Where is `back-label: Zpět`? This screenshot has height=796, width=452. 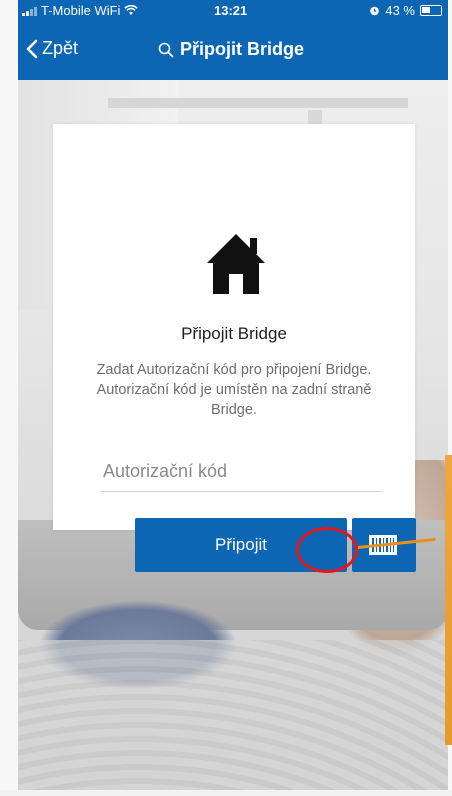 back-label: Zpět is located at coordinates (60, 48).